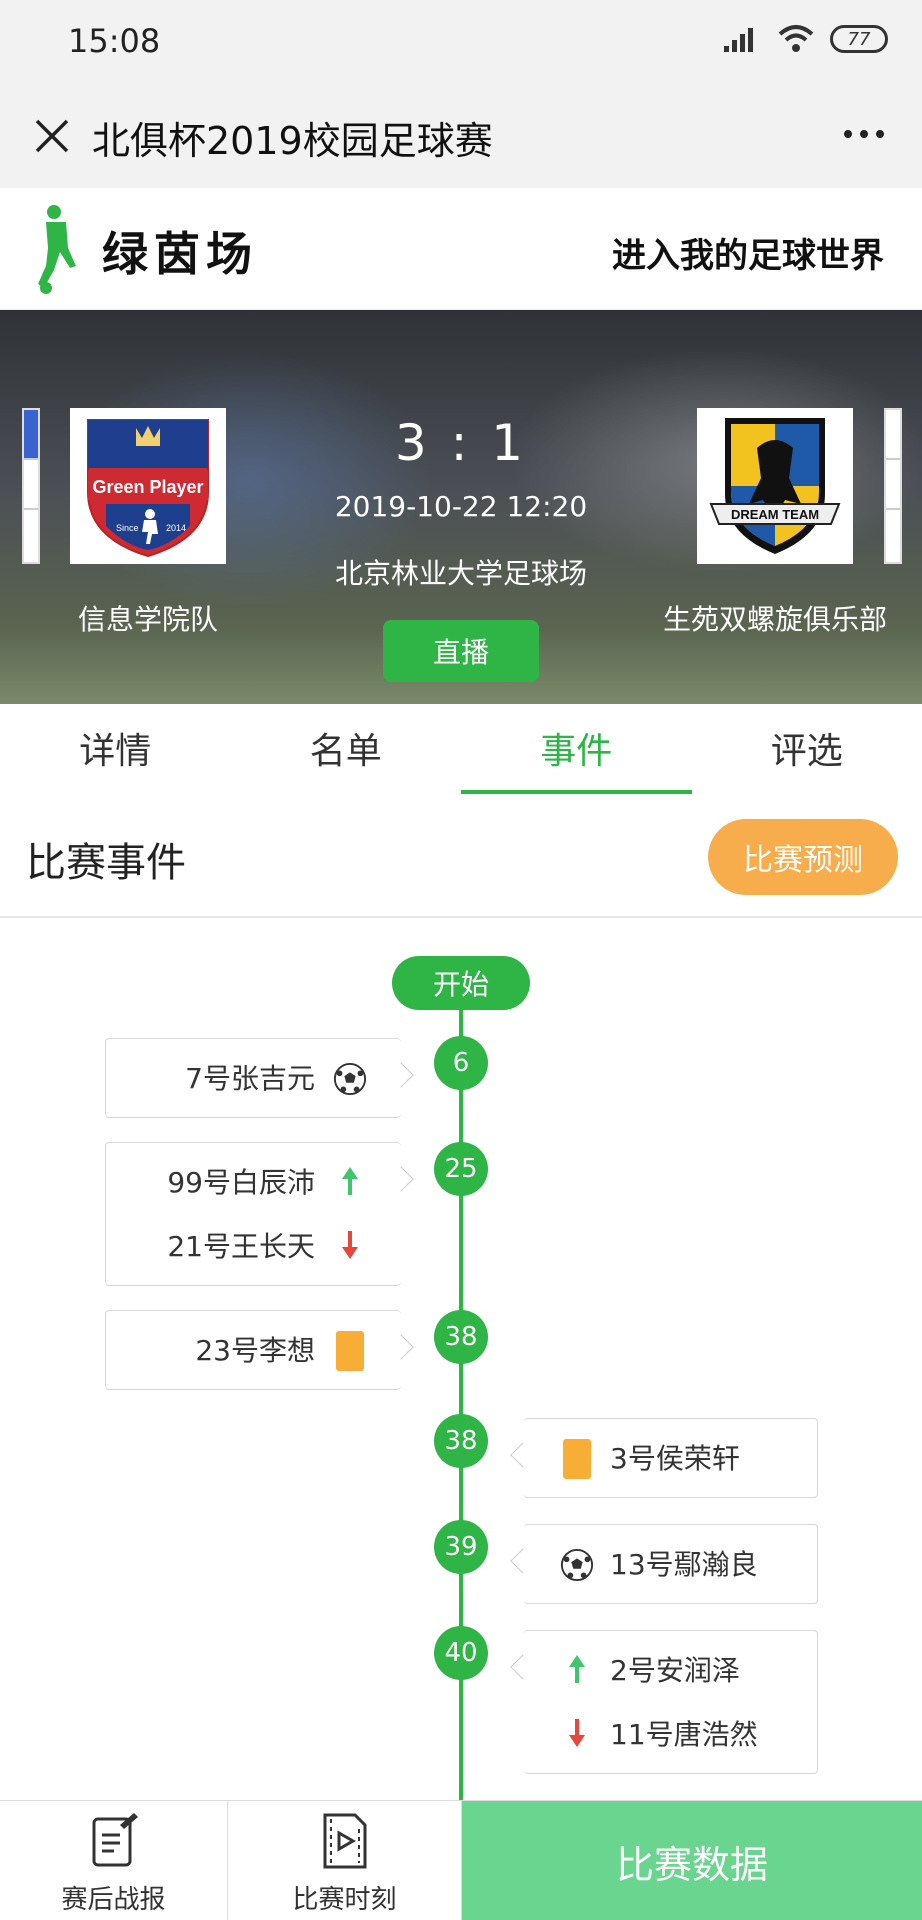 This screenshot has width=922, height=1920. Describe the element at coordinates (115, 749) in the screenshot. I see `tab-details: 详情` at that location.